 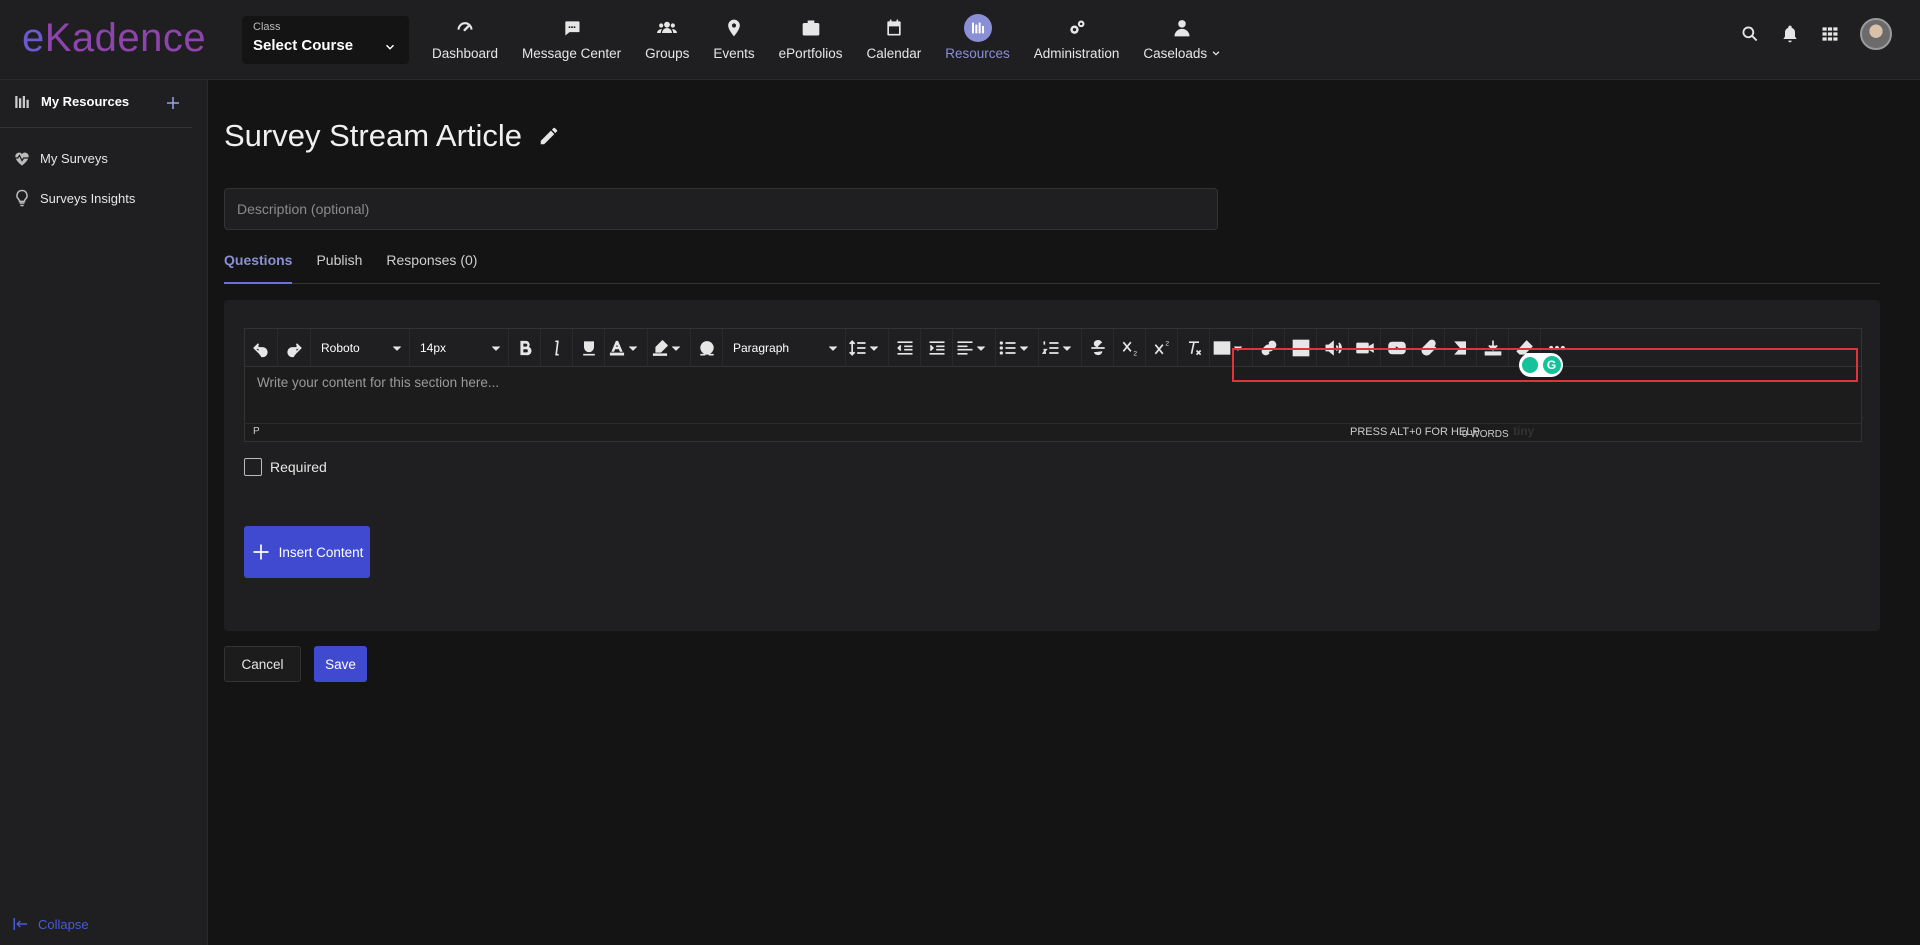 What do you see at coordinates (294, 347) in the screenshot?
I see `redo-button` at bounding box center [294, 347].